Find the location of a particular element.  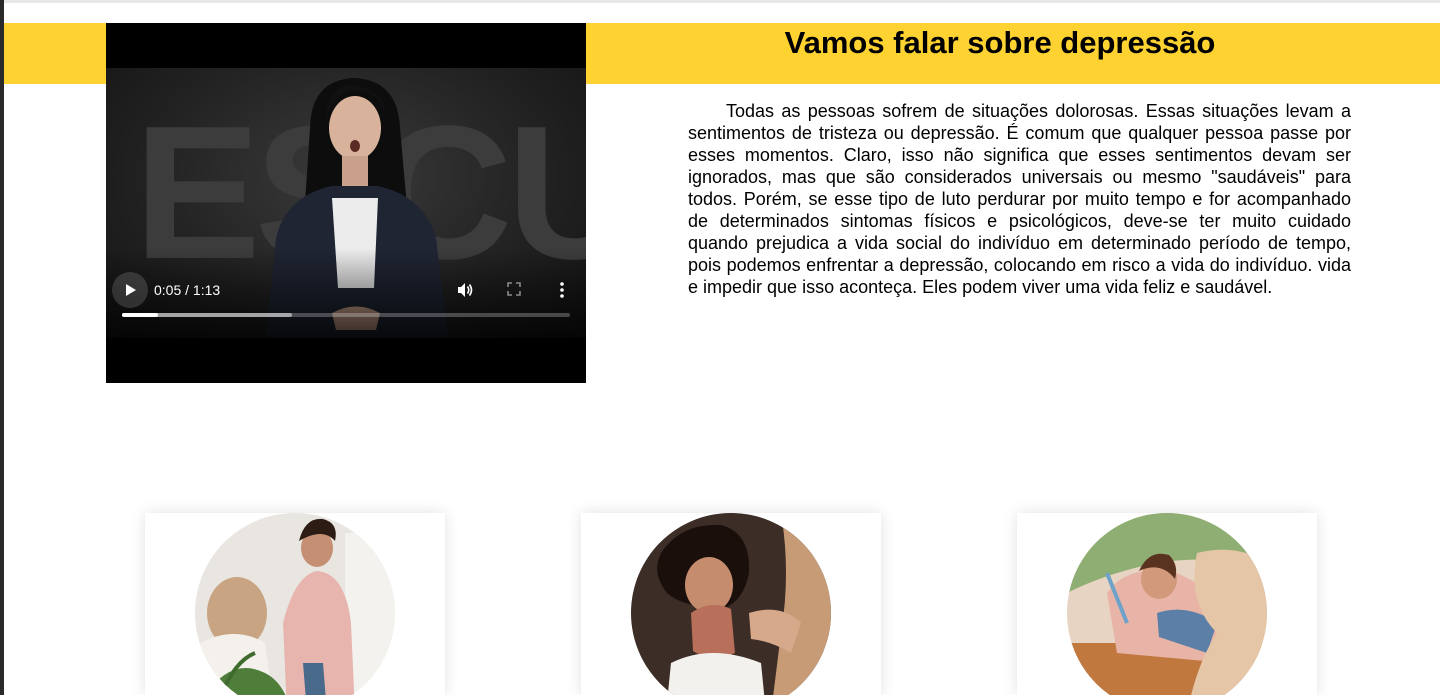

section-title: Vamos falar sobre depressão is located at coordinates (1000, 42).